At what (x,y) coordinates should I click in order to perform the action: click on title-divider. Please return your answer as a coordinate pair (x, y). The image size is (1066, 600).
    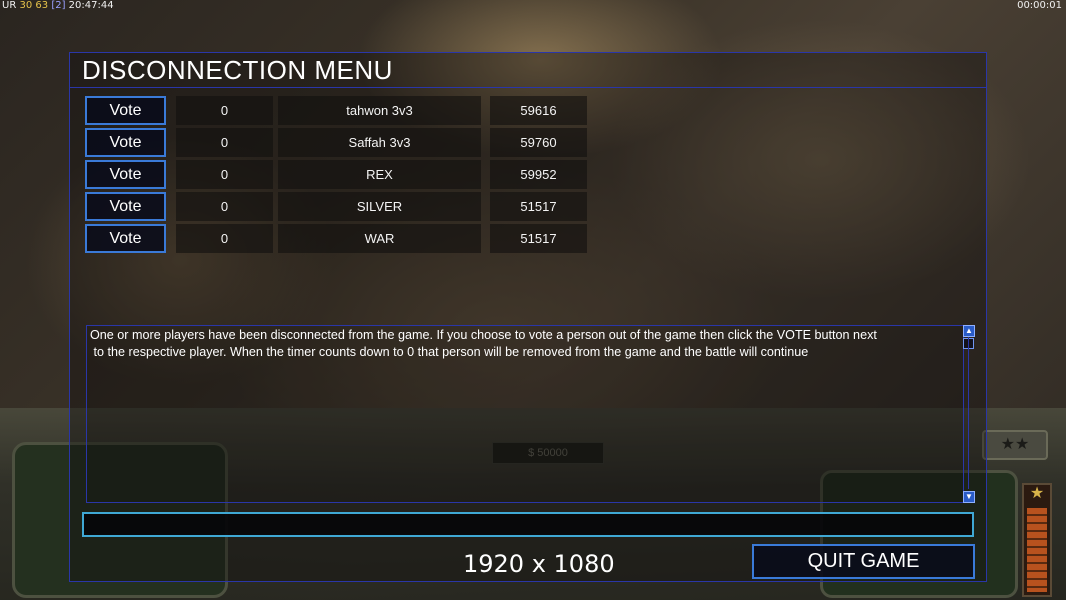
    Looking at the image, I should click on (528, 87).